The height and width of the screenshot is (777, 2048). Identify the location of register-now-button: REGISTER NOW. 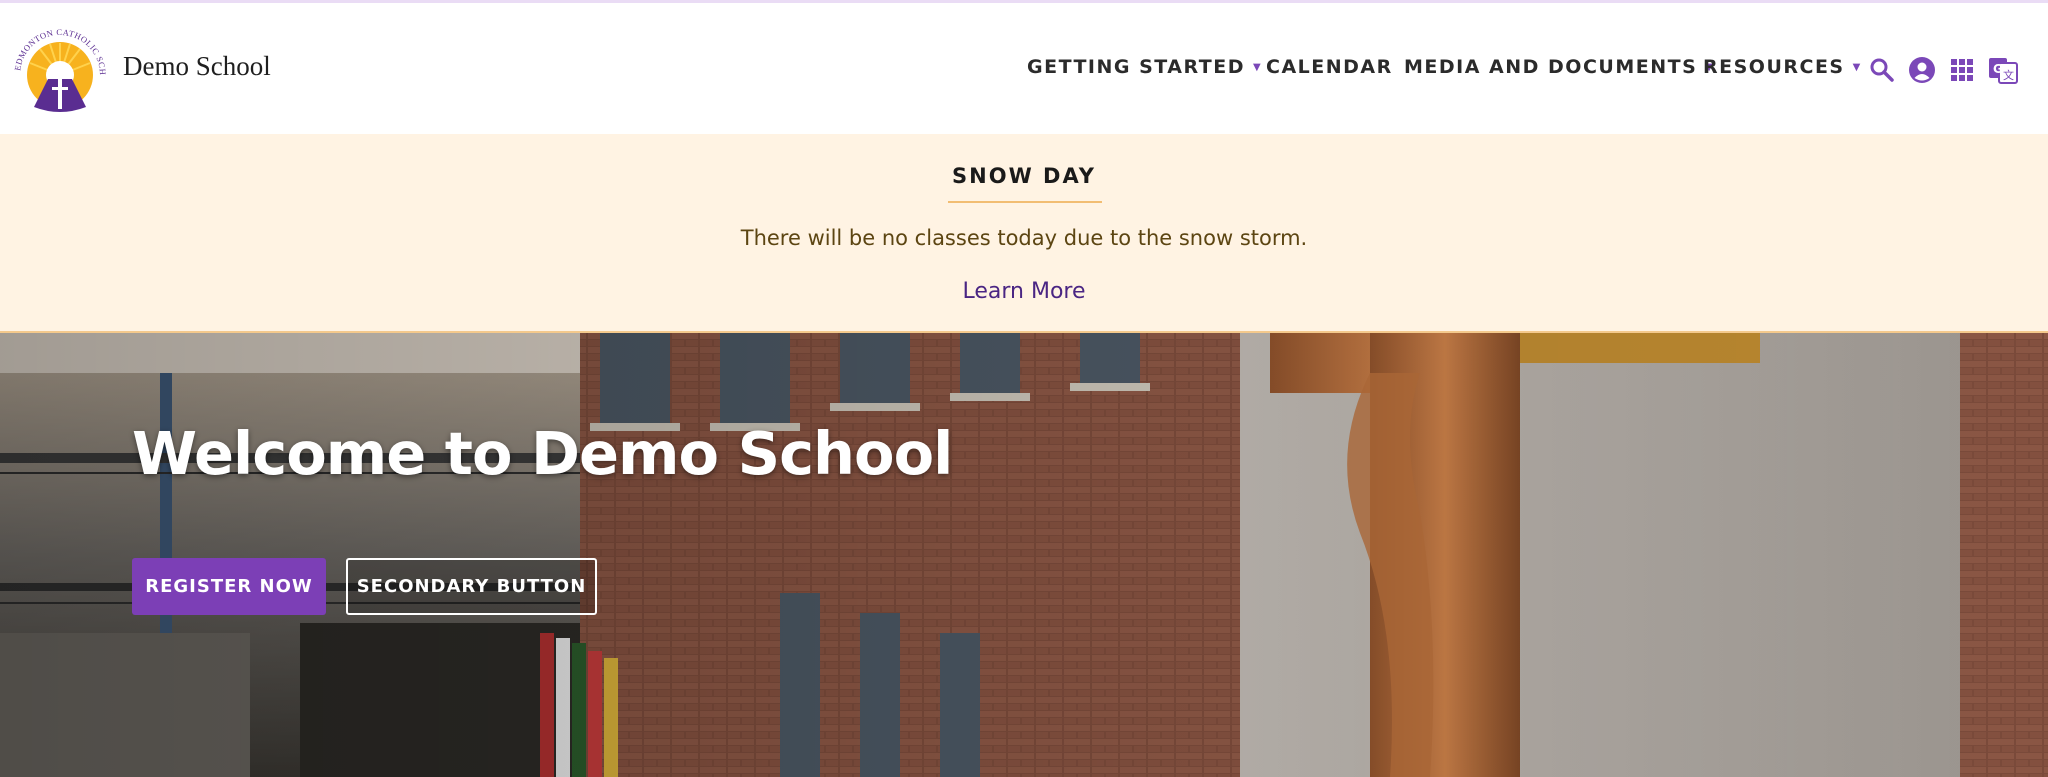
(229, 586).